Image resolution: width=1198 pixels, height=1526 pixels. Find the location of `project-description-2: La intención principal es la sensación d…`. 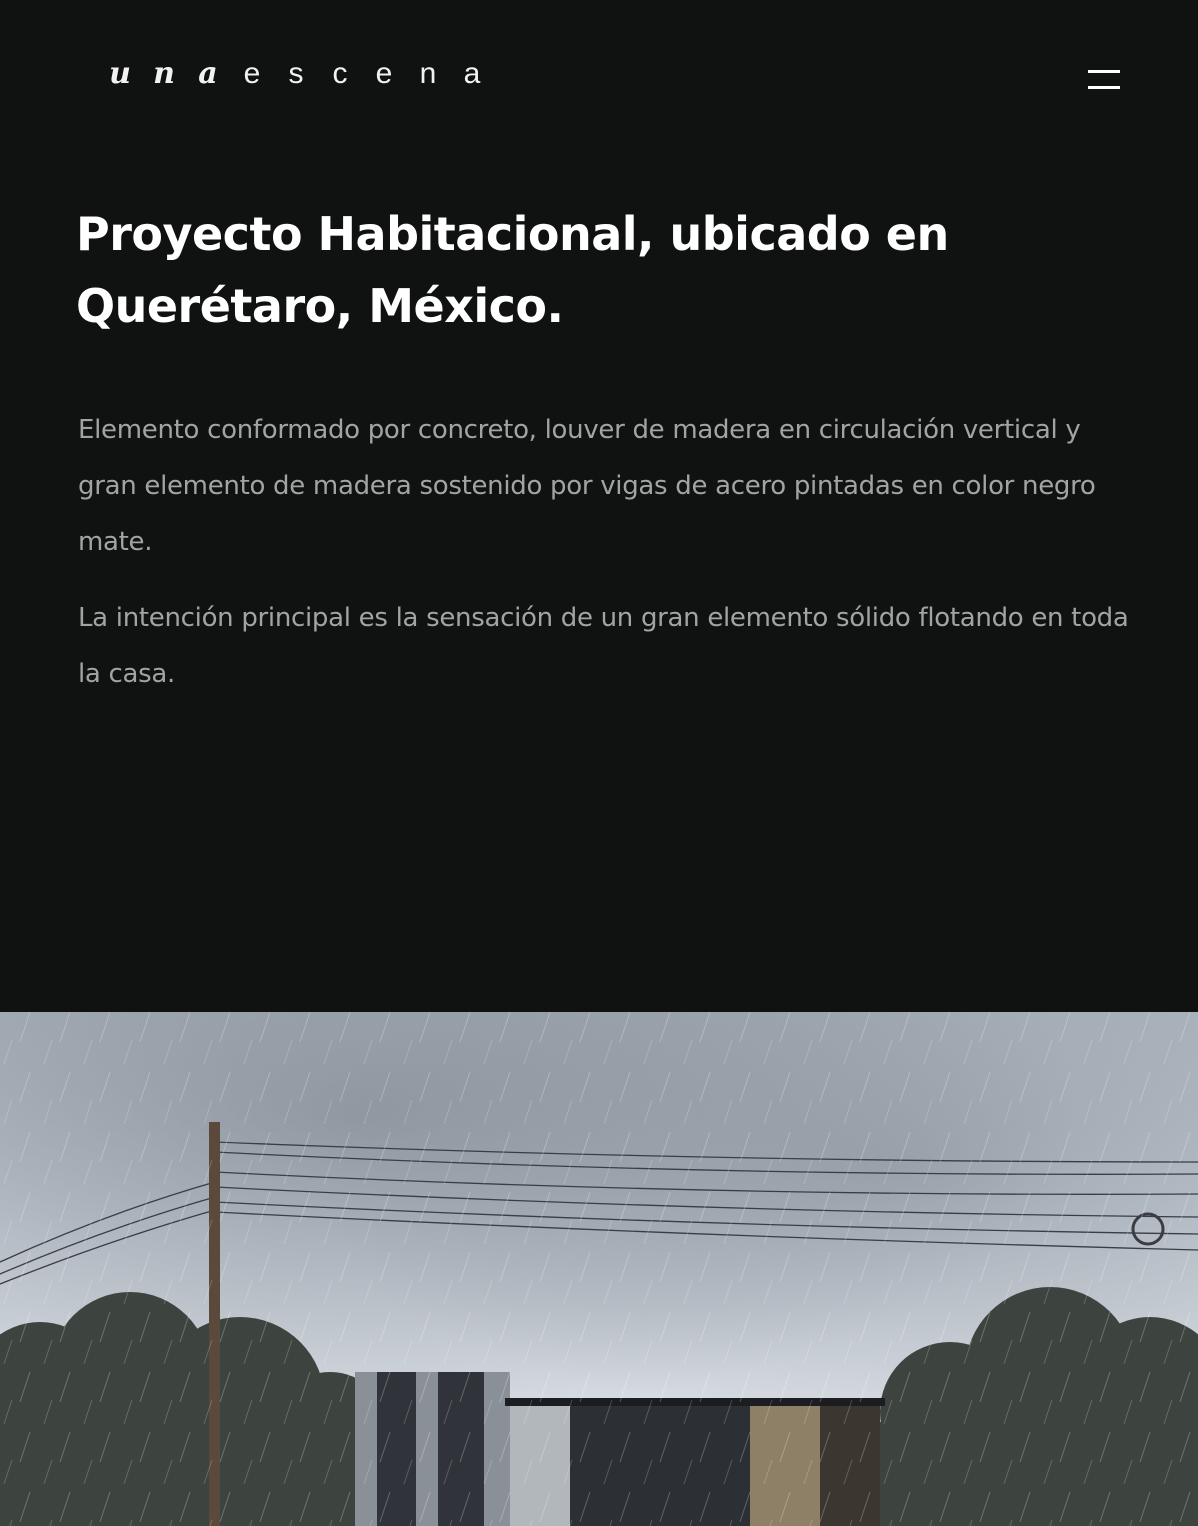

project-description-2: La intención principal es la sensación d… is located at coordinates (603, 646).